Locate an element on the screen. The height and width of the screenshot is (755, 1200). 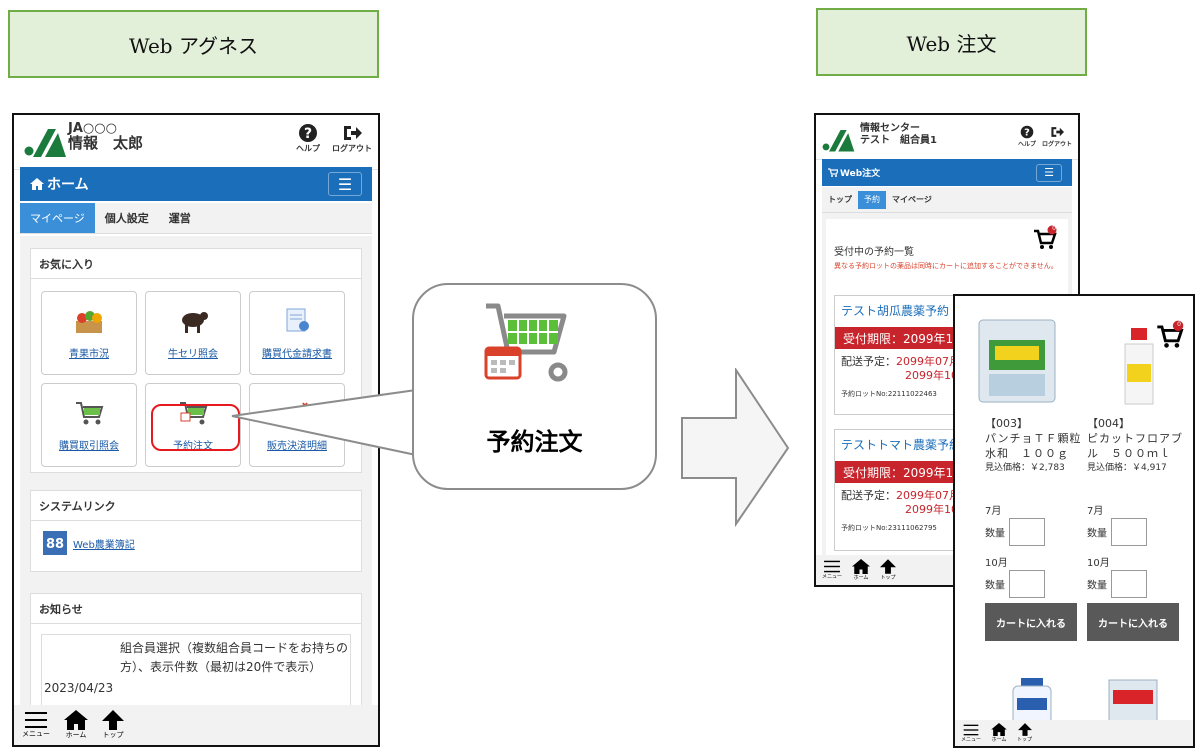
web-agness-label: Web アグネス is located at coordinates (193, 44).